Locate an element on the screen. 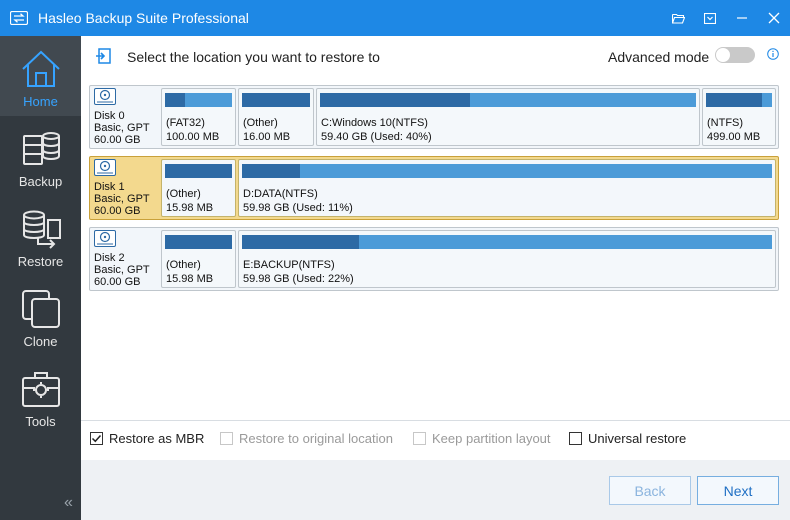 The width and height of the screenshot is (790, 520). sidebar-item-home: Home is located at coordinates (40, 76).